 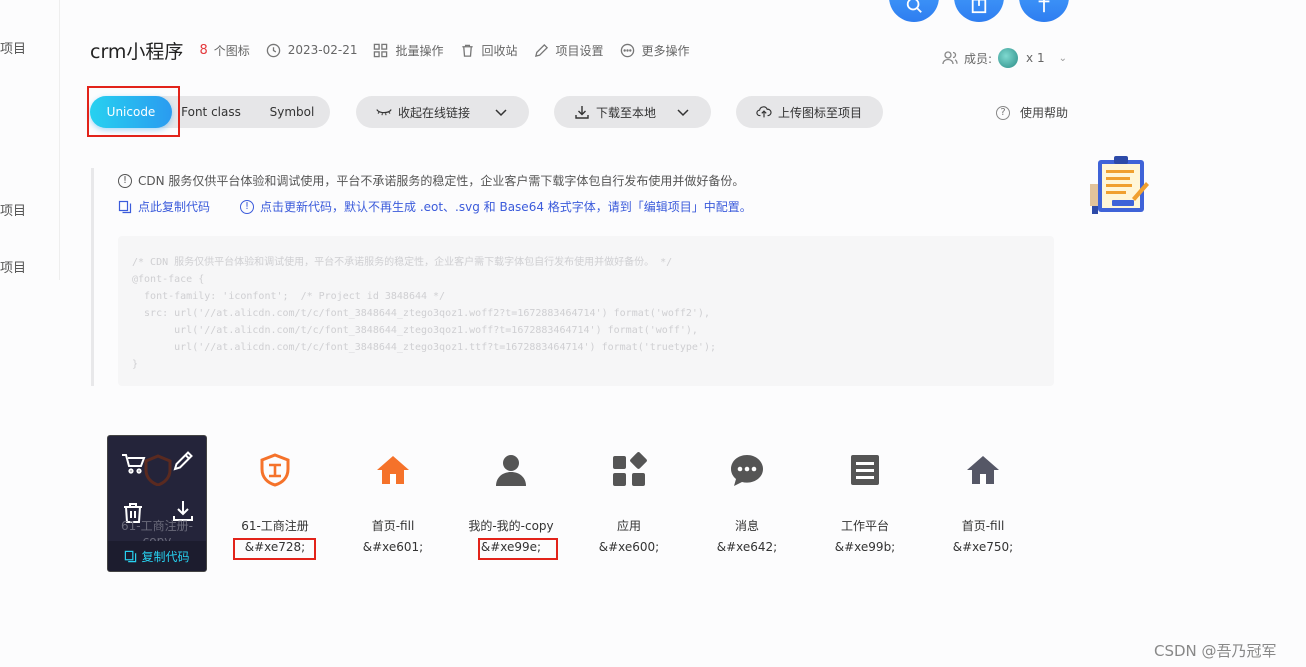 I want to click on watermark: CSDN @吾乃冠军, so click(x=1215, y=651).